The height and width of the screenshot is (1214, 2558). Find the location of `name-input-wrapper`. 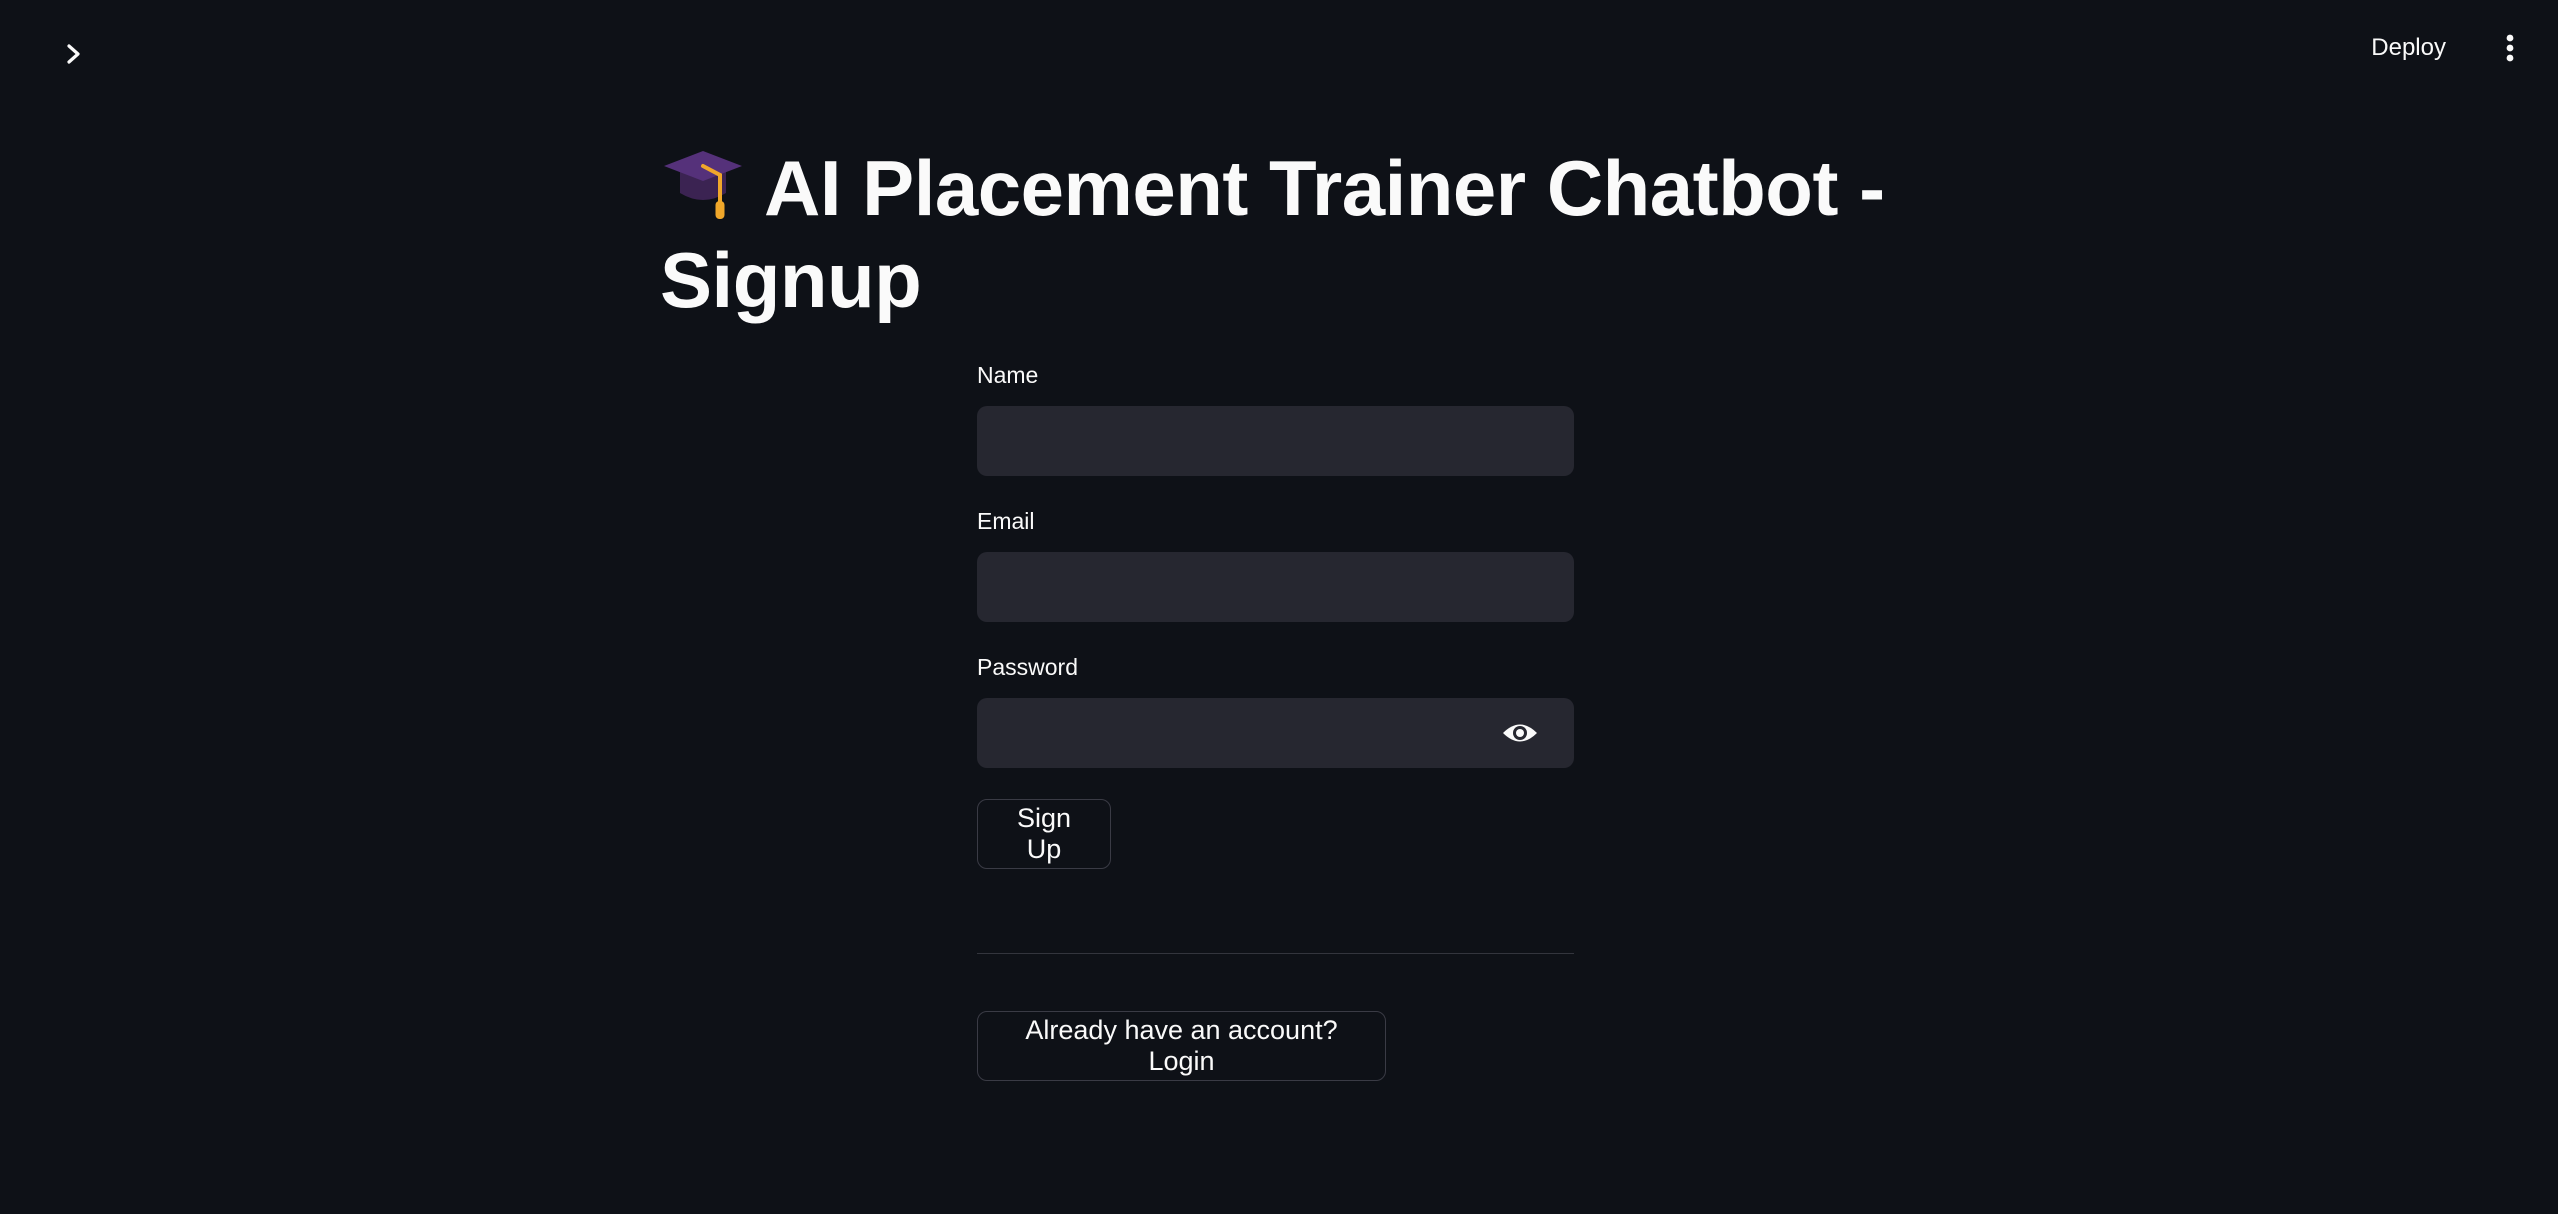

name-input-wrapper is located at coordinates (1275, 441).